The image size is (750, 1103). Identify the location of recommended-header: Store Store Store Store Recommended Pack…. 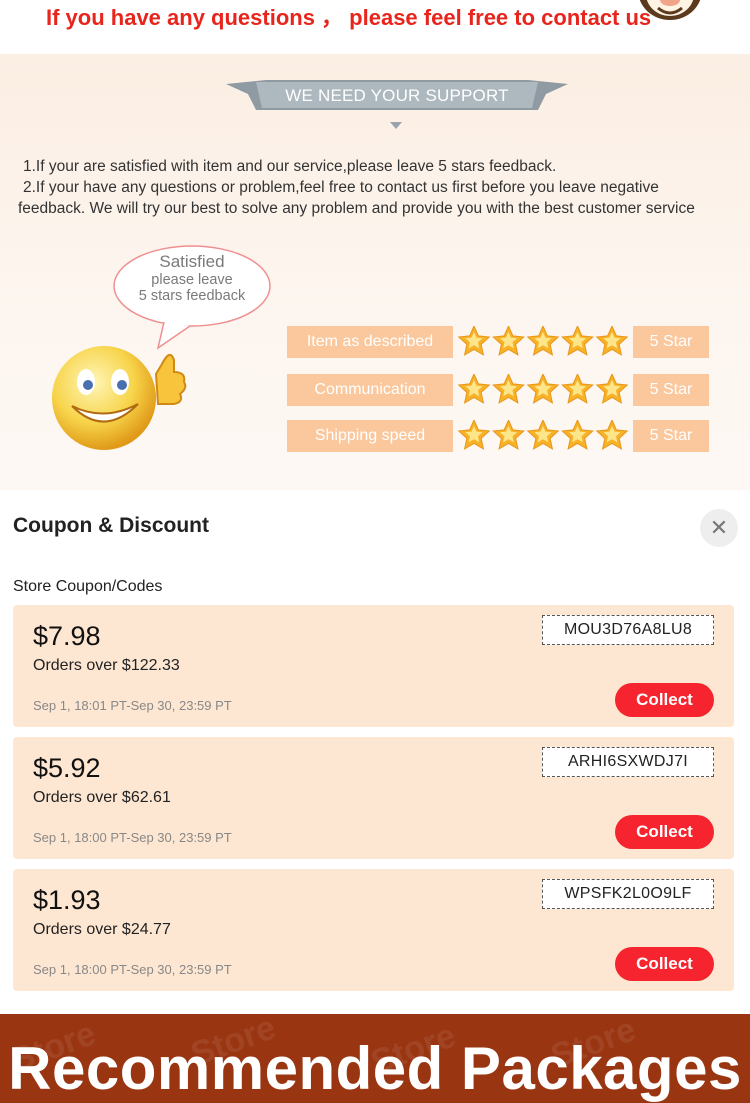
(375, 1058).